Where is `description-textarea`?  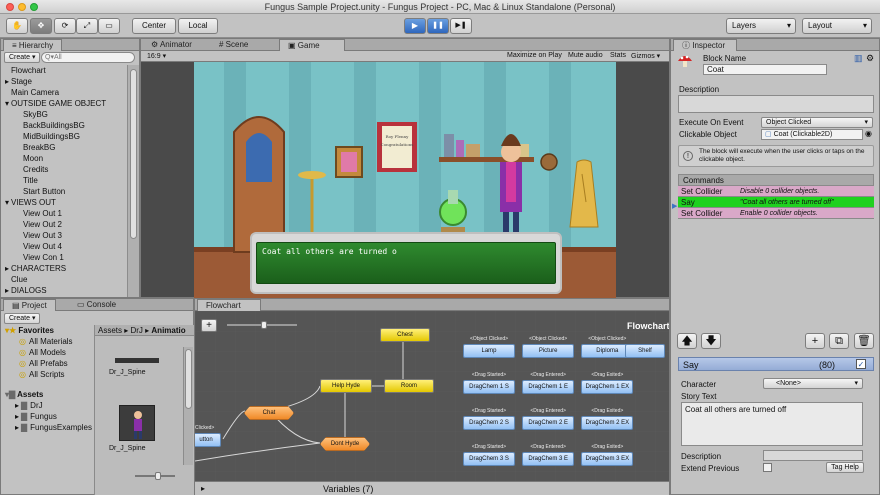 description-textarea is located at coordinates (776, 104).